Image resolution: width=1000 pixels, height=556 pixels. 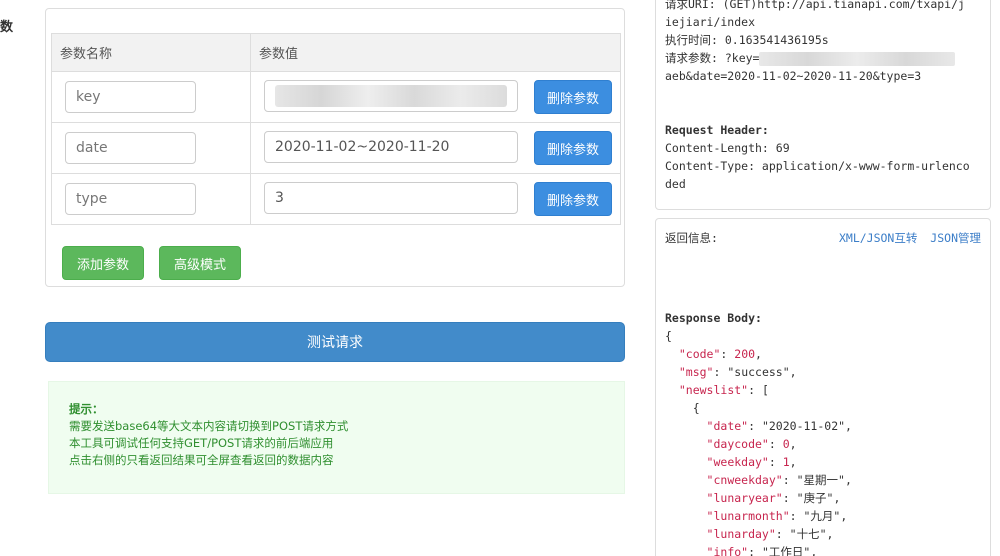 What do you see at coordinates (727, 148) in the screenshot?
I see `header-content-length: Content-Length: 69` at bounding box center [727, 148].